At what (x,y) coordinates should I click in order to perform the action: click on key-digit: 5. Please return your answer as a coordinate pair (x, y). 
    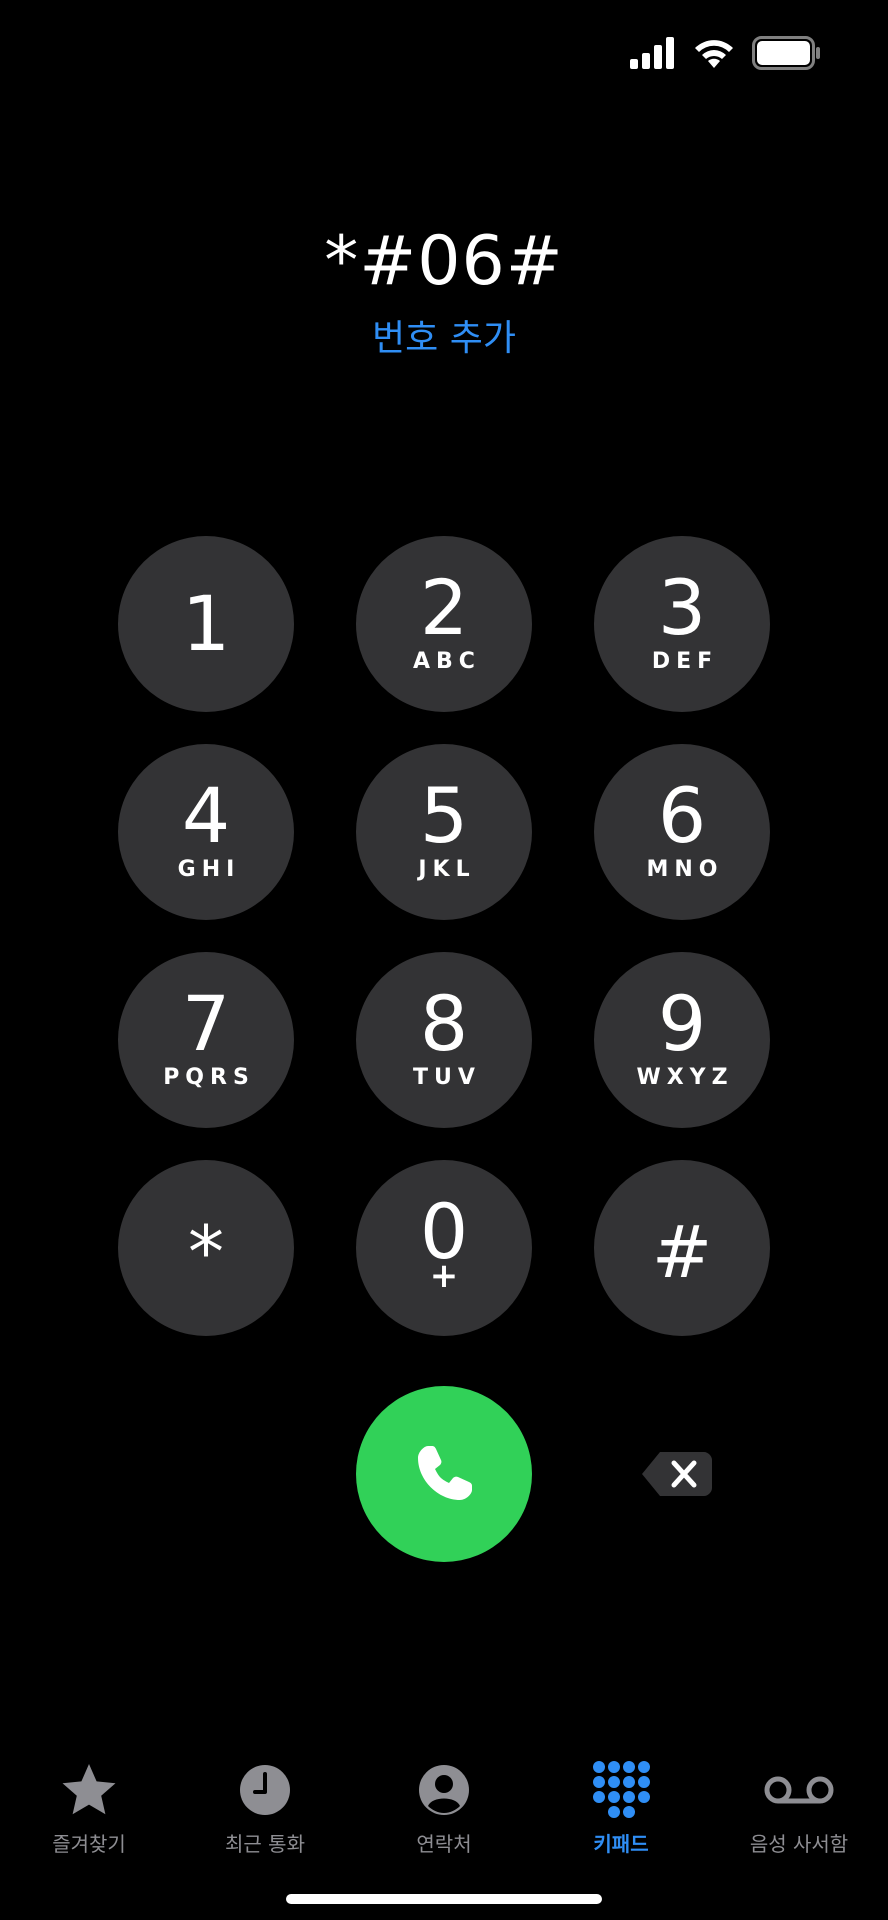
    Looking at the image, I should click on (444, 815).